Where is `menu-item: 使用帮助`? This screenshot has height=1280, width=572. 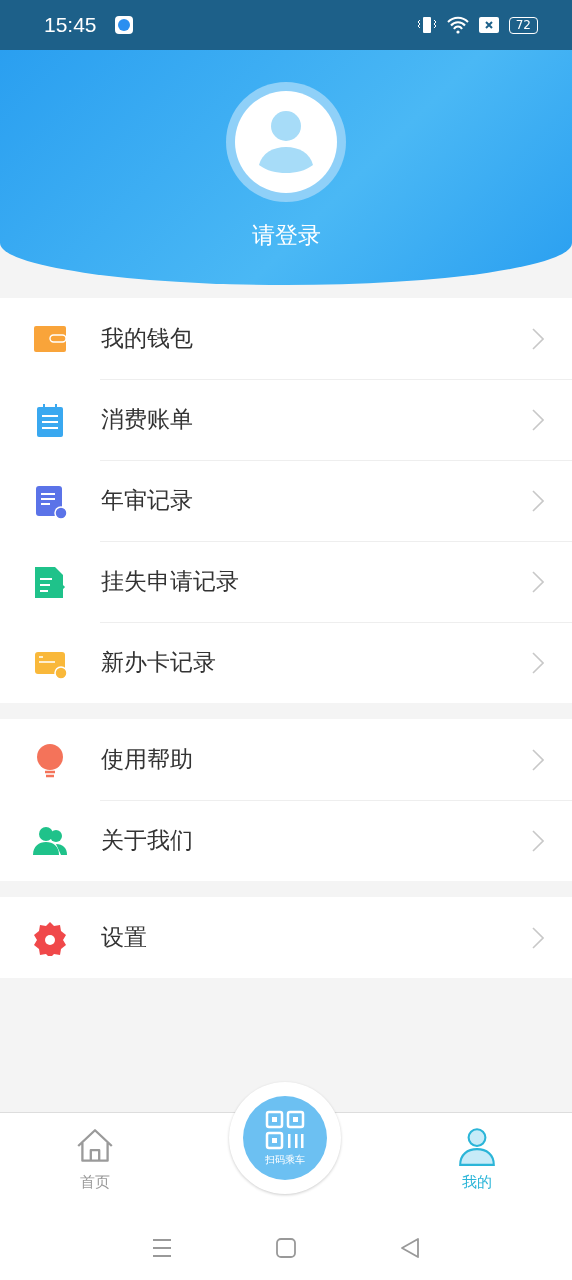
menu-item: 使用帮助 is located at coordinates (286, 759).